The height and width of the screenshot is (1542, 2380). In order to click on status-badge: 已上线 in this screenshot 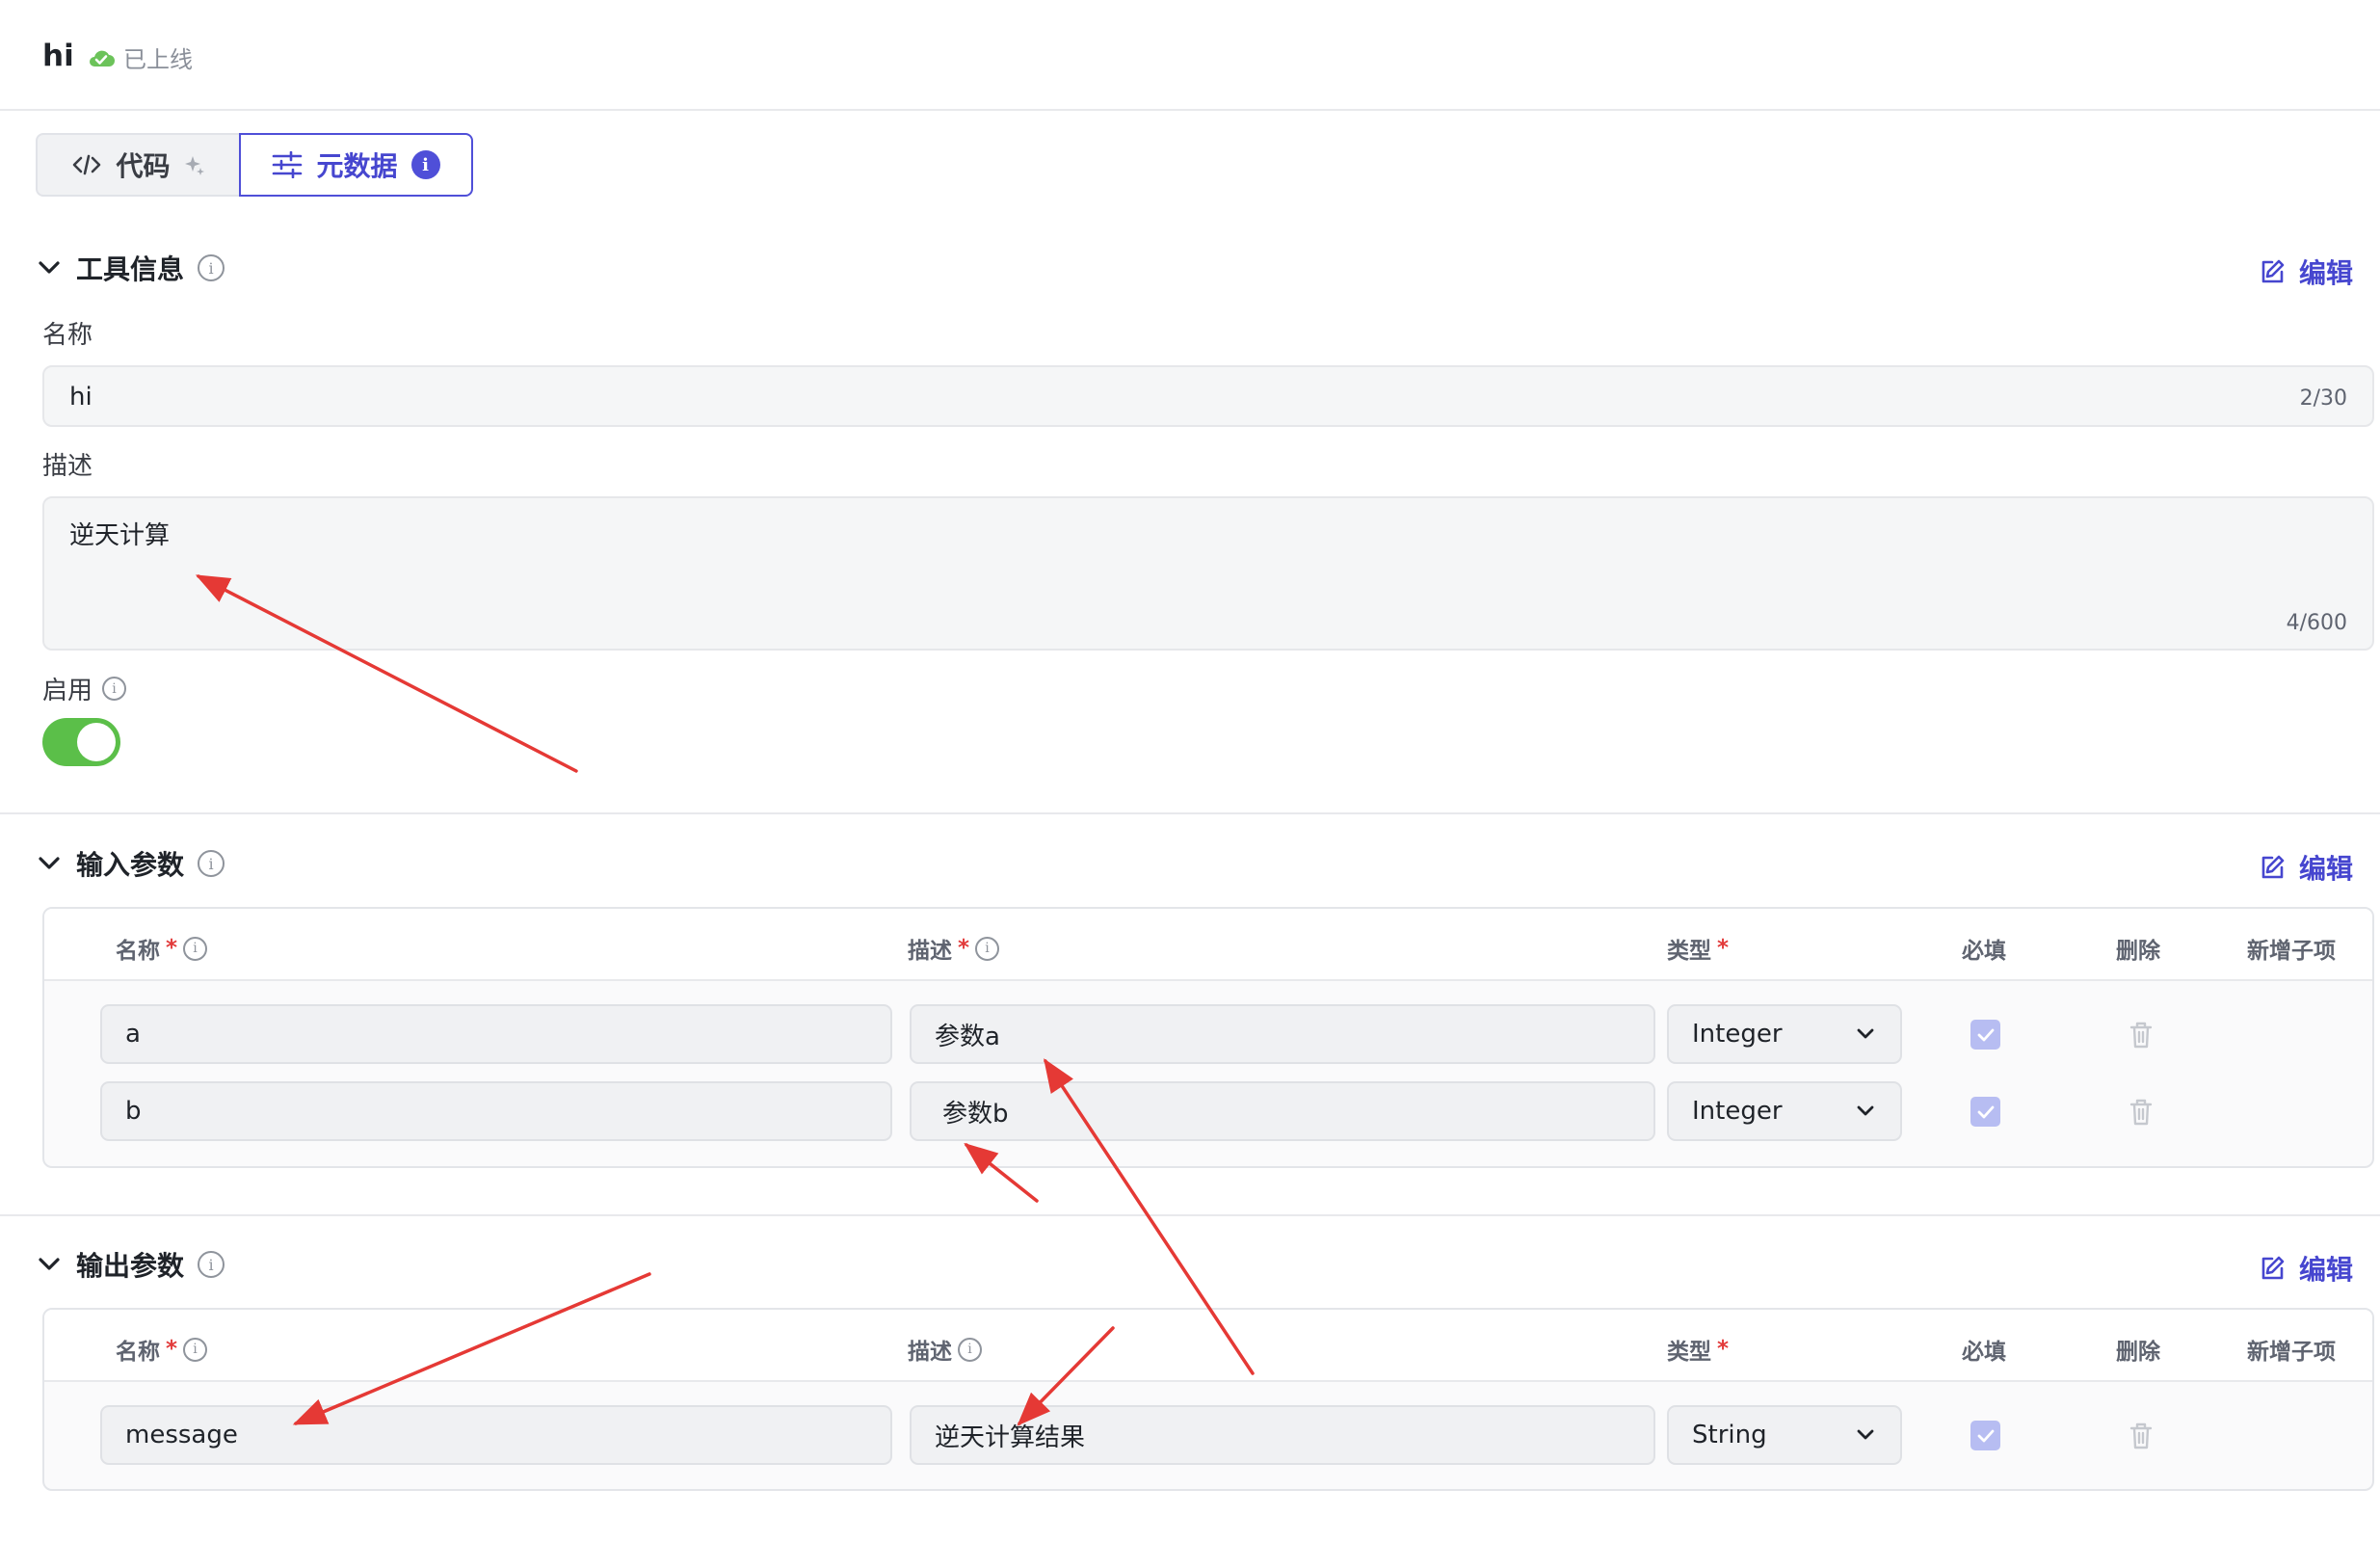, I will do `click(140, 57)`.